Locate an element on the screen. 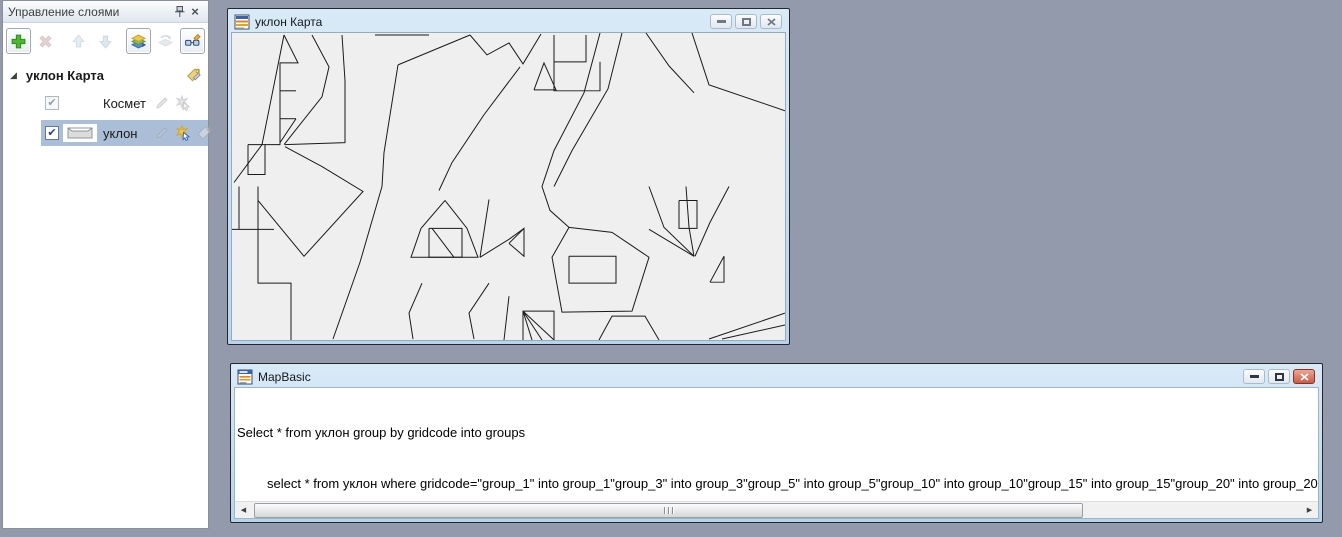 The height and width of the screenshot is (537, 1342). layer-panel-header: Управление слоями × is located at coordinates (105, 12).